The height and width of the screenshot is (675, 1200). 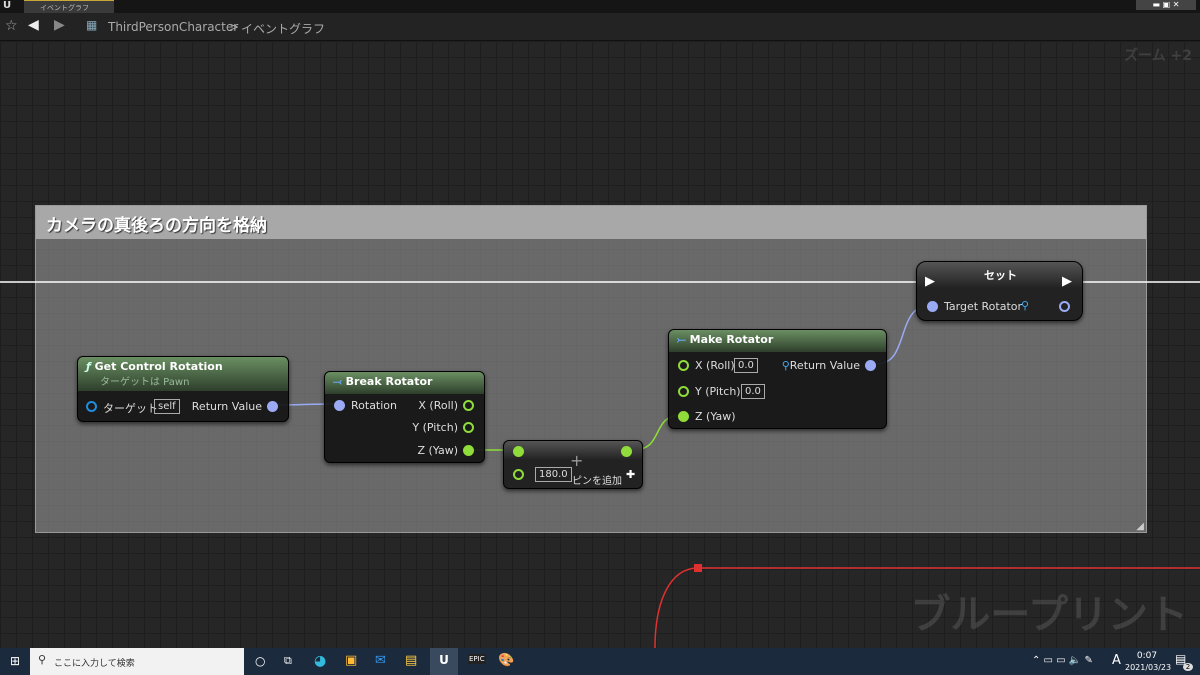 What do you see at coordinates (283, 28) in the screenshot?
I see `breadcrumb-current: イベントグラフ` at bounding box center [283, 28].